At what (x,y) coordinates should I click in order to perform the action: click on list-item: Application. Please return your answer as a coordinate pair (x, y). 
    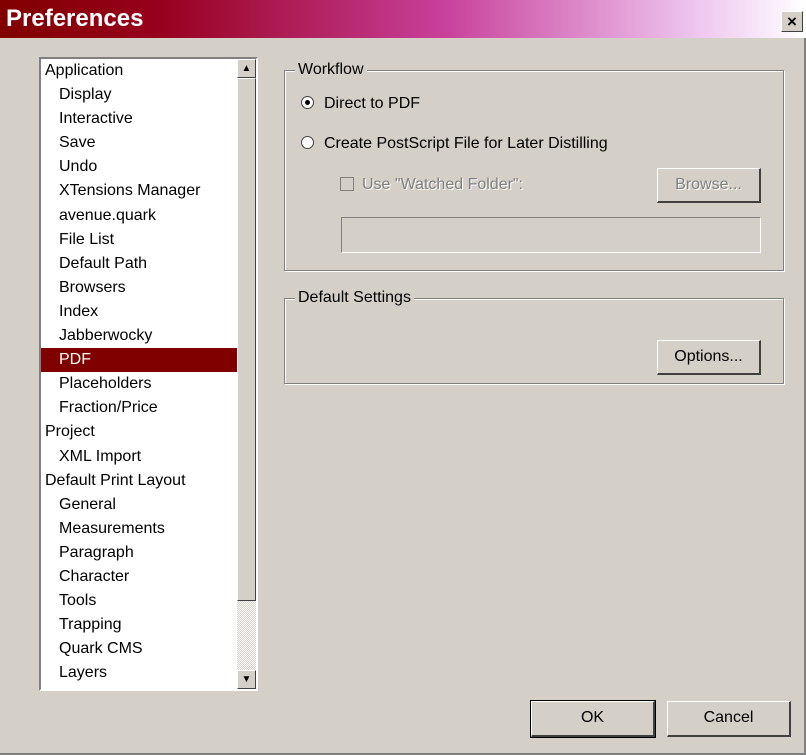
    Looking at the image, I should click on (139, 71).